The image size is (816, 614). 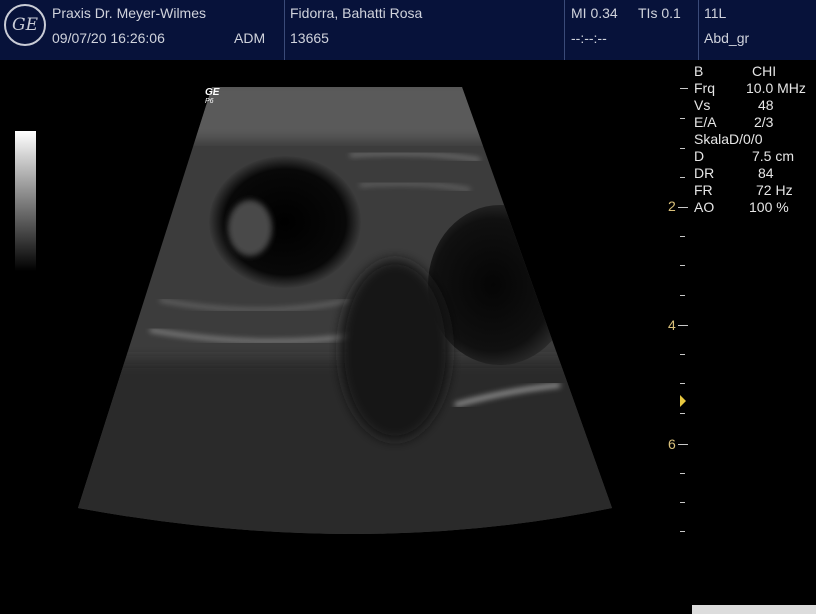 What do you see at coordinates (212, 96) in the screenshot?
I see `vendor-mark: GE P6` at bounding box center [212, 96].